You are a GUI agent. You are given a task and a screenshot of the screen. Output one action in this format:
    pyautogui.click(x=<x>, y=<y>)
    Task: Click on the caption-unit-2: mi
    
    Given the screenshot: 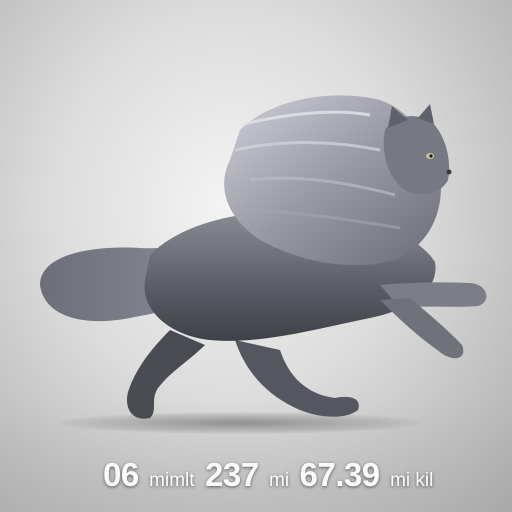 What is the action you would take?
    pyautogui.click(x=279, y=480)
    